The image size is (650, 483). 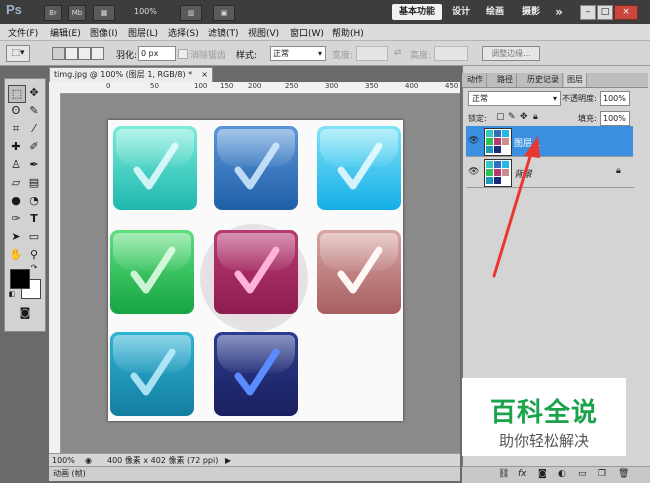 What do you see at coordinates (204, 75) in the screenshot?
I see `close-document-icon: ×` at bounding box center [204, 75].